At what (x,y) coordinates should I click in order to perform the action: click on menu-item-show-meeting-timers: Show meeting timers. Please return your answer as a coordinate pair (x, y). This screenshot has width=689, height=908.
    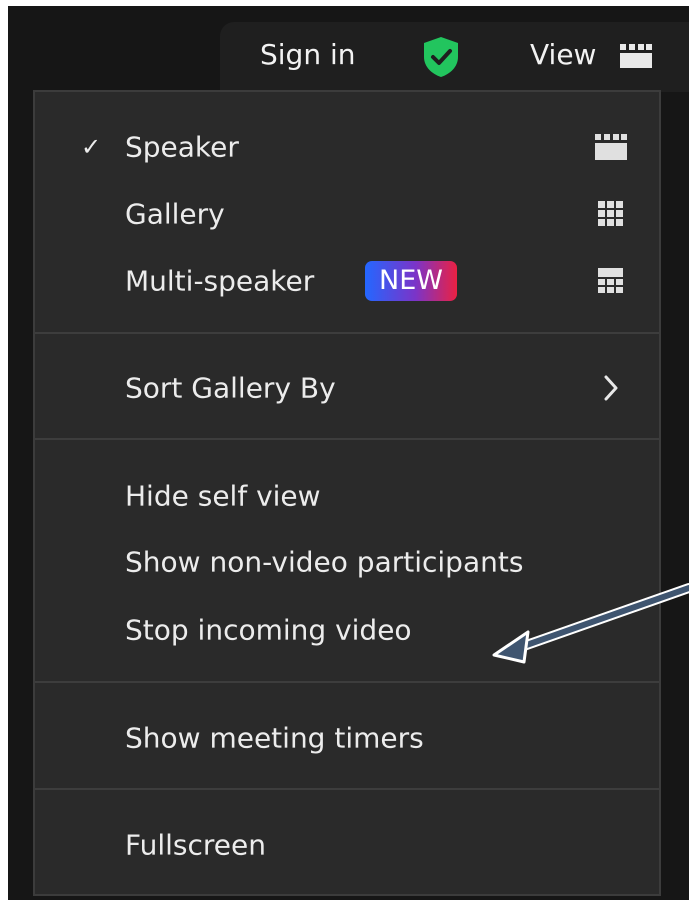
    Looking at the image, I should click on (347, 738).